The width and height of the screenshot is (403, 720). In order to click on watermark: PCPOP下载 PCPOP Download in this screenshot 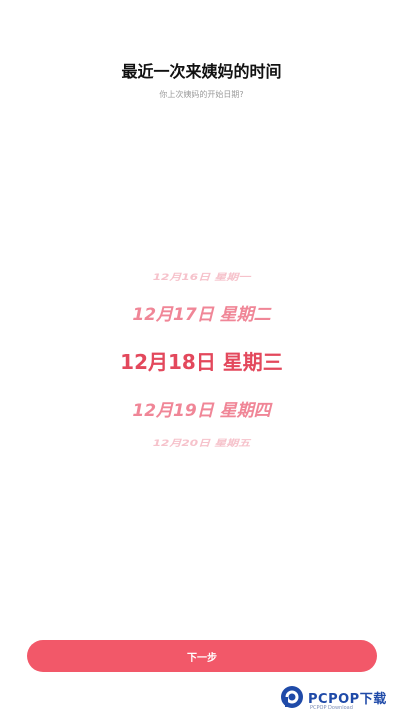, I will do `click(341, 701)`.